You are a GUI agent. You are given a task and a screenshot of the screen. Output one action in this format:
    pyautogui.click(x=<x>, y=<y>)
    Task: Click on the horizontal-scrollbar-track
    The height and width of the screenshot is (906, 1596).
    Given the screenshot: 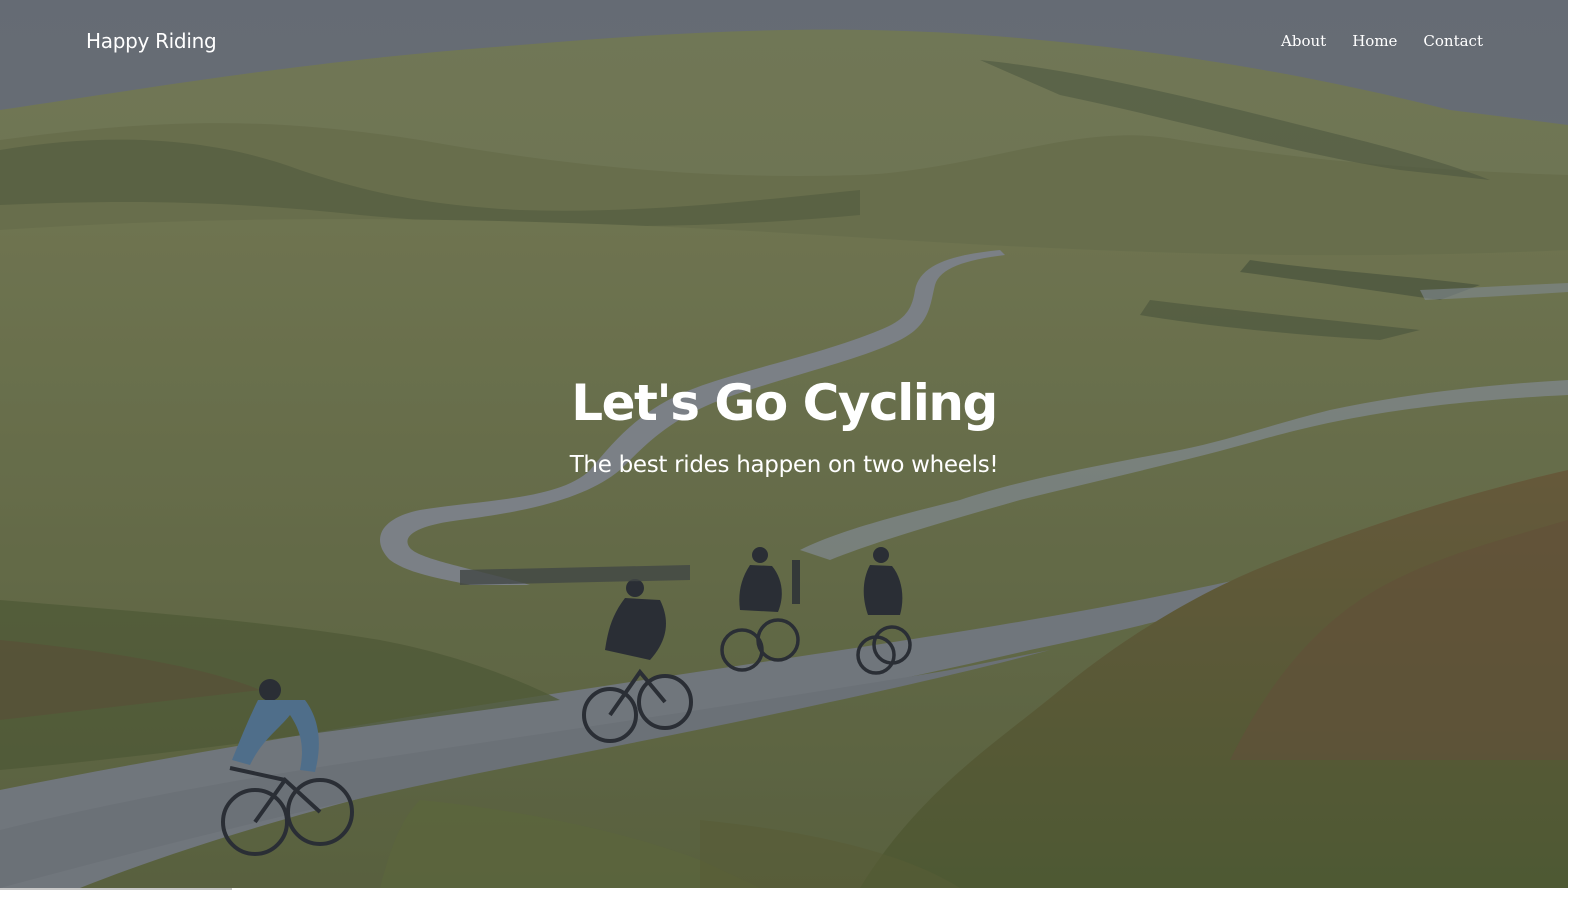 What is the action you would take?
    pyautogui.click(x=798, y=897)
    